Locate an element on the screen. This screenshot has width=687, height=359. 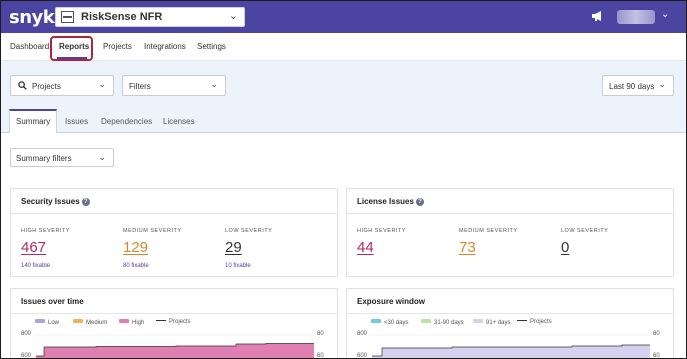
license-issues-title: License Issues? is located at coordinates (390, 201).